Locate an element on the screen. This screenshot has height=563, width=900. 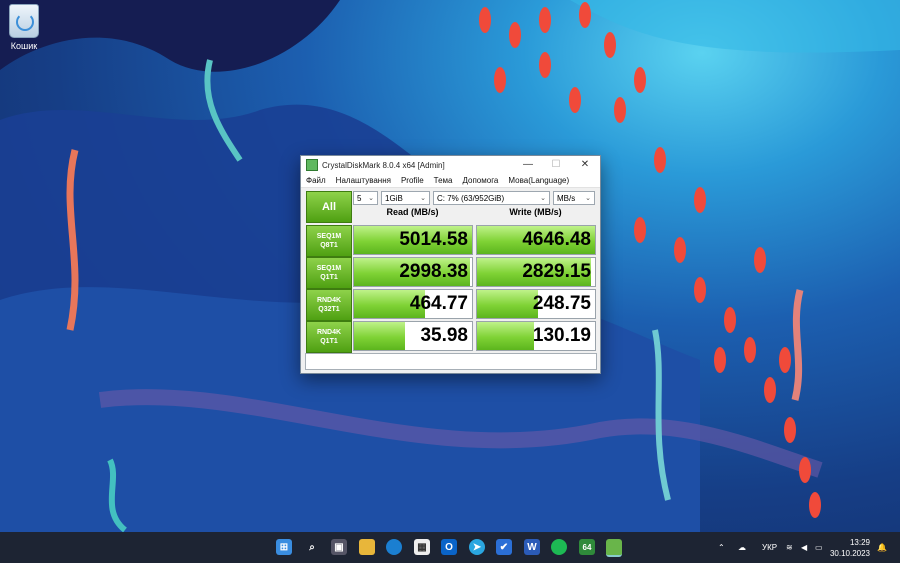
read-result-value: 464.77 is located at coordinates (438, 303).